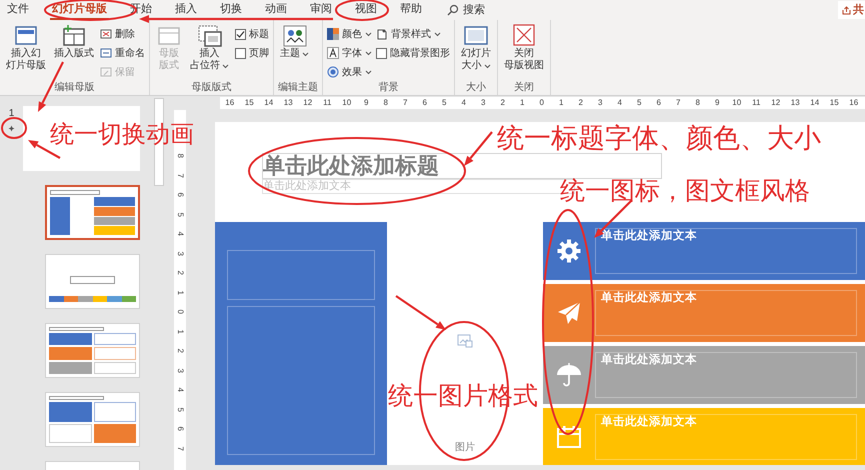 The width and height of the screenshot is (865, 470). Describe the element at coordinates (349, 34) in the screenshot. I see `ribbon-button: 颜色` at that location.